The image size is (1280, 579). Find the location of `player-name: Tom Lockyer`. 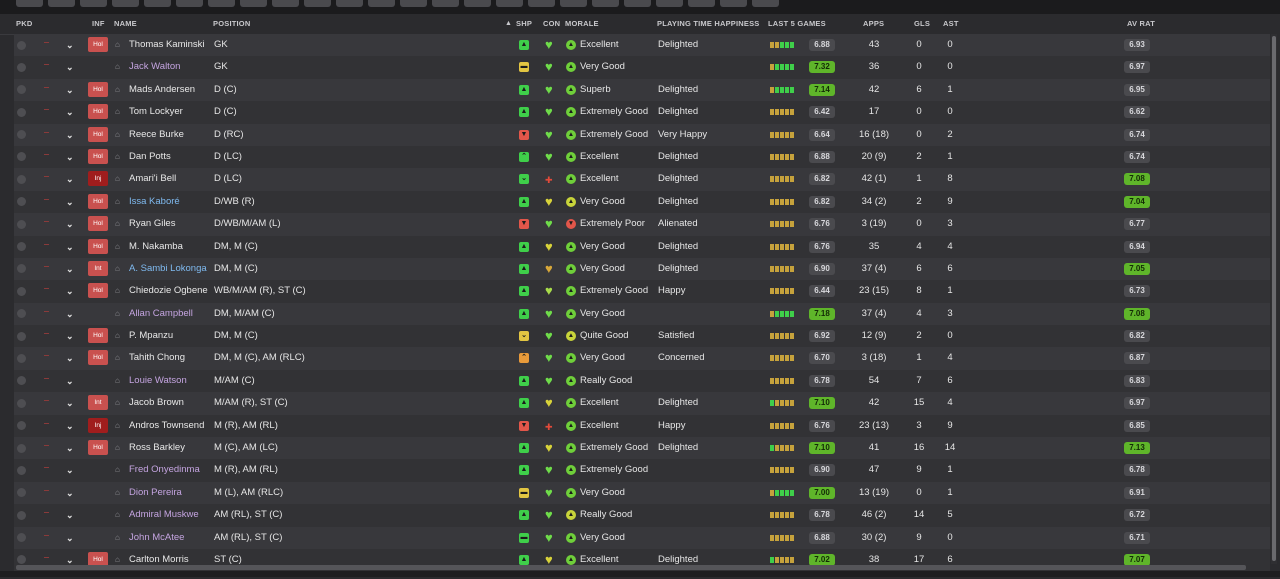

player-name: Tom Lockyer is located at coordinates (156, 112).